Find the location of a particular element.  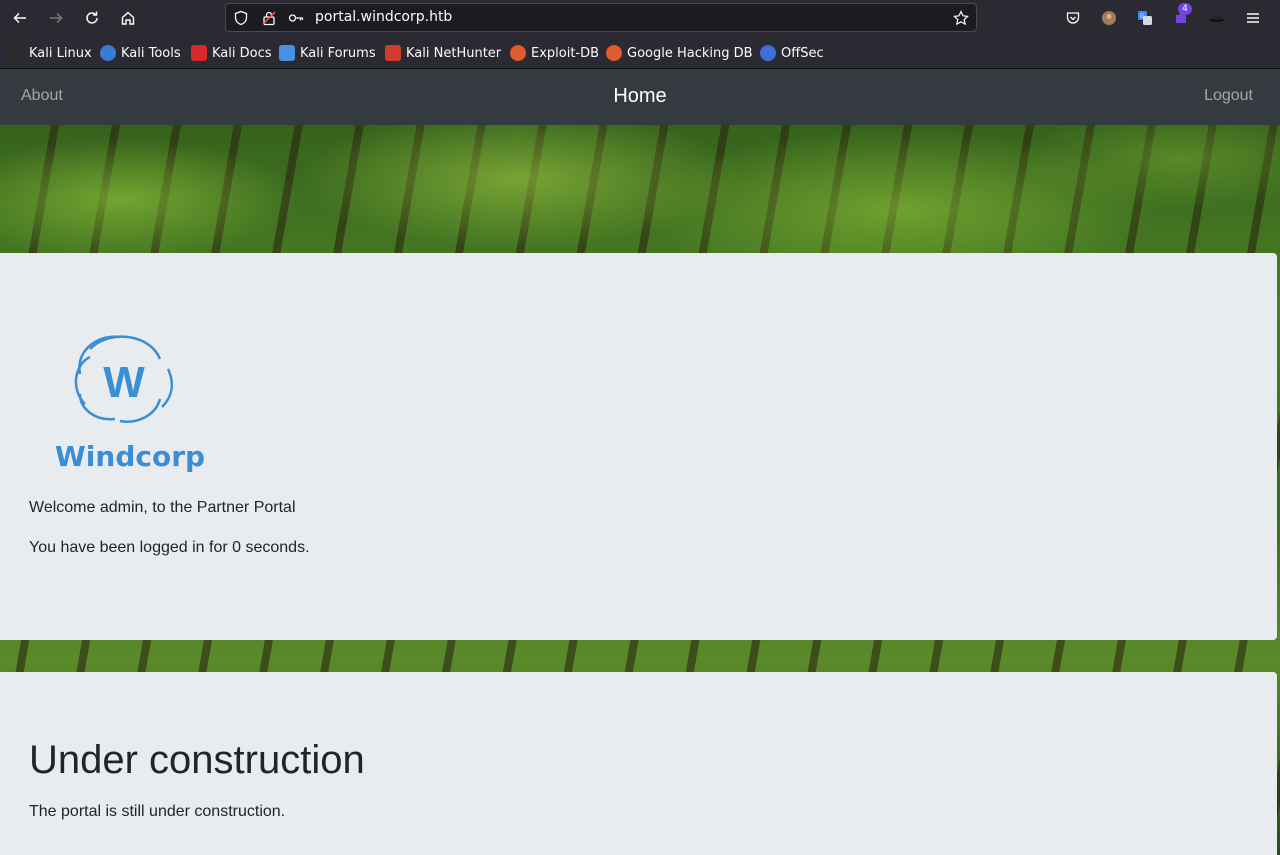

arrow-right-icon is located at coordinates (56, 18).